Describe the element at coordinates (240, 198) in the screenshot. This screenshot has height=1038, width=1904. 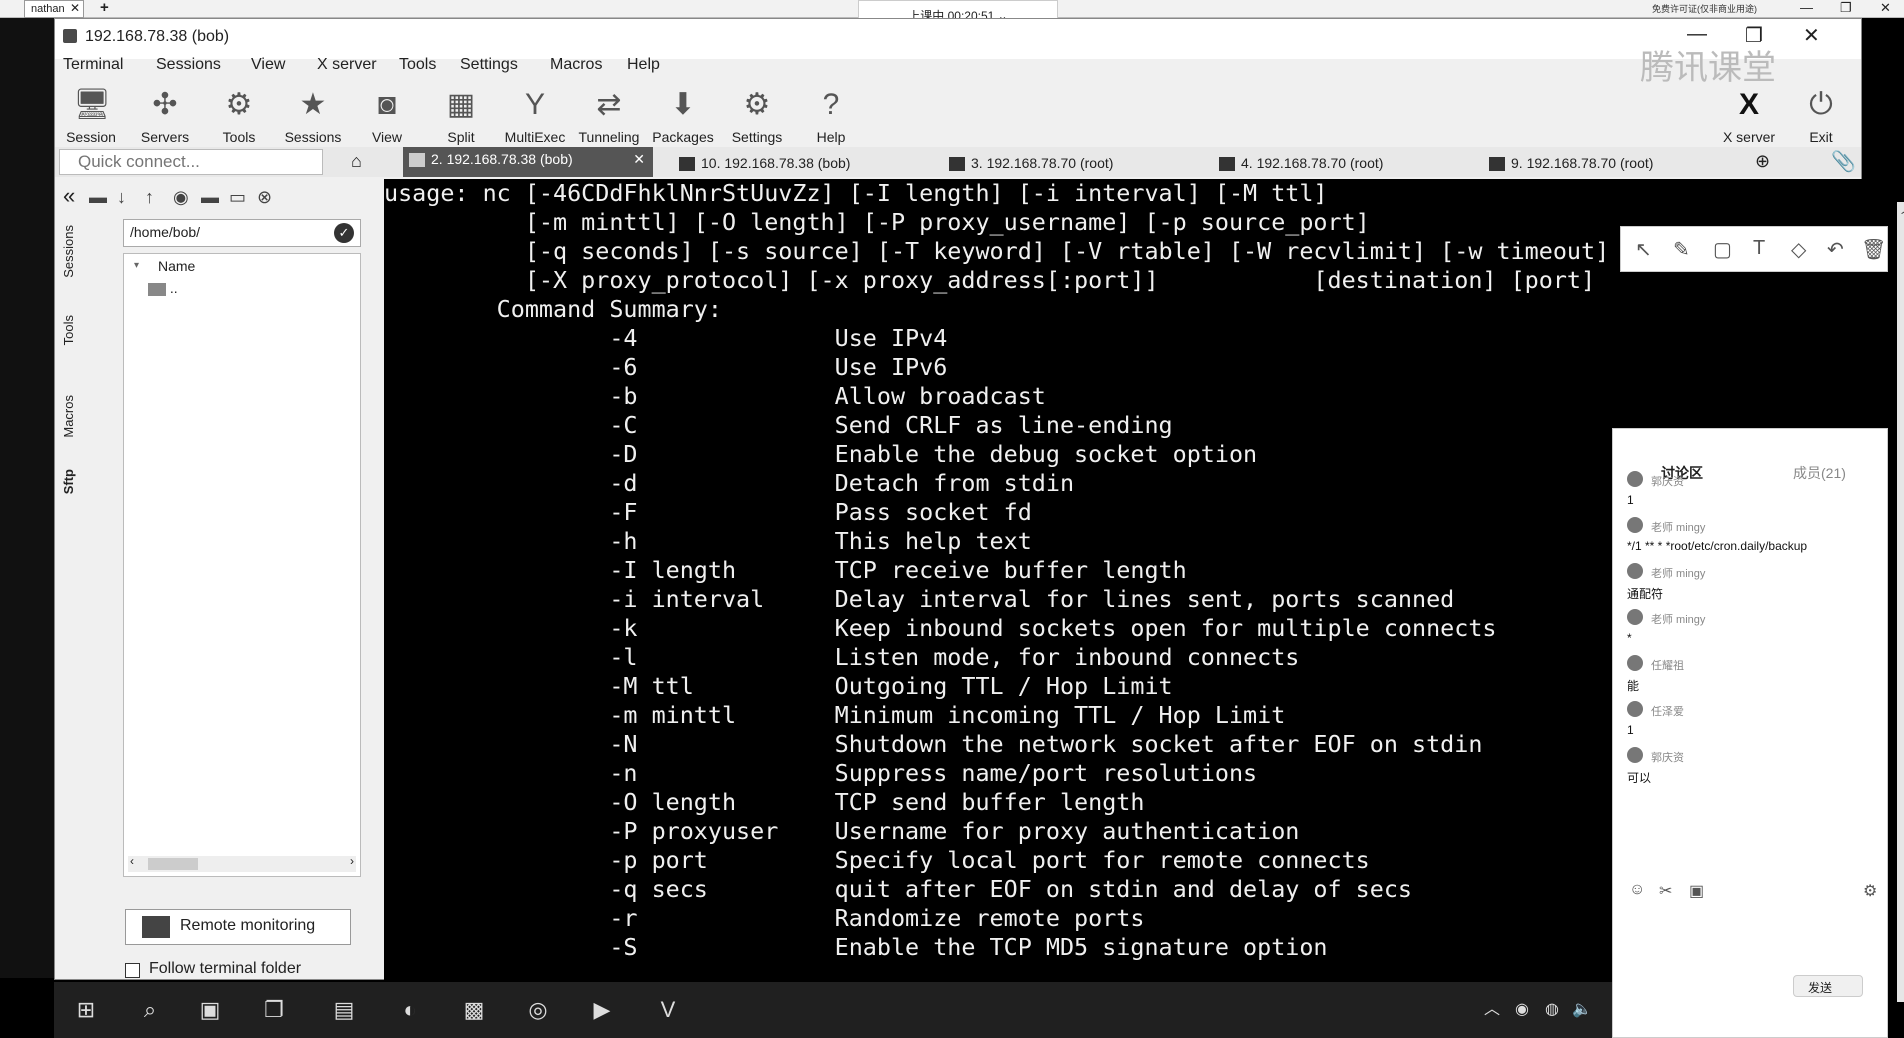
I see `file-icon: ▭` at that location.